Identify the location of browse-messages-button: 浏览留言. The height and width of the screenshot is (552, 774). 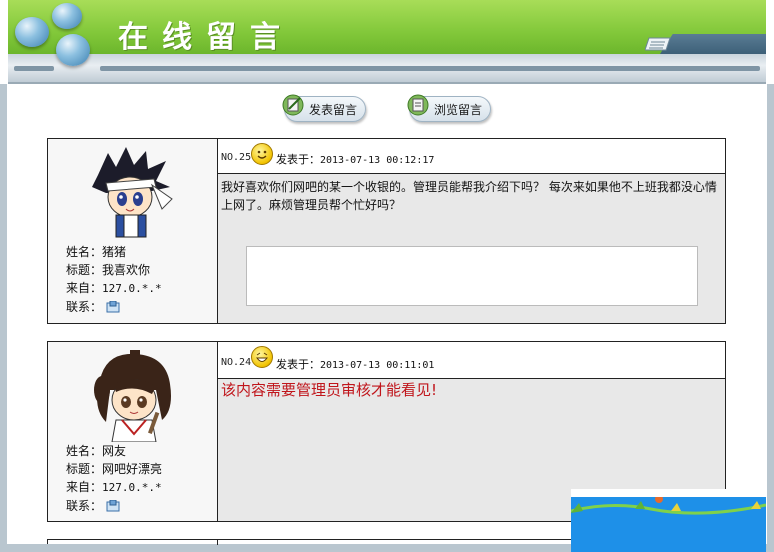
(449, 108).